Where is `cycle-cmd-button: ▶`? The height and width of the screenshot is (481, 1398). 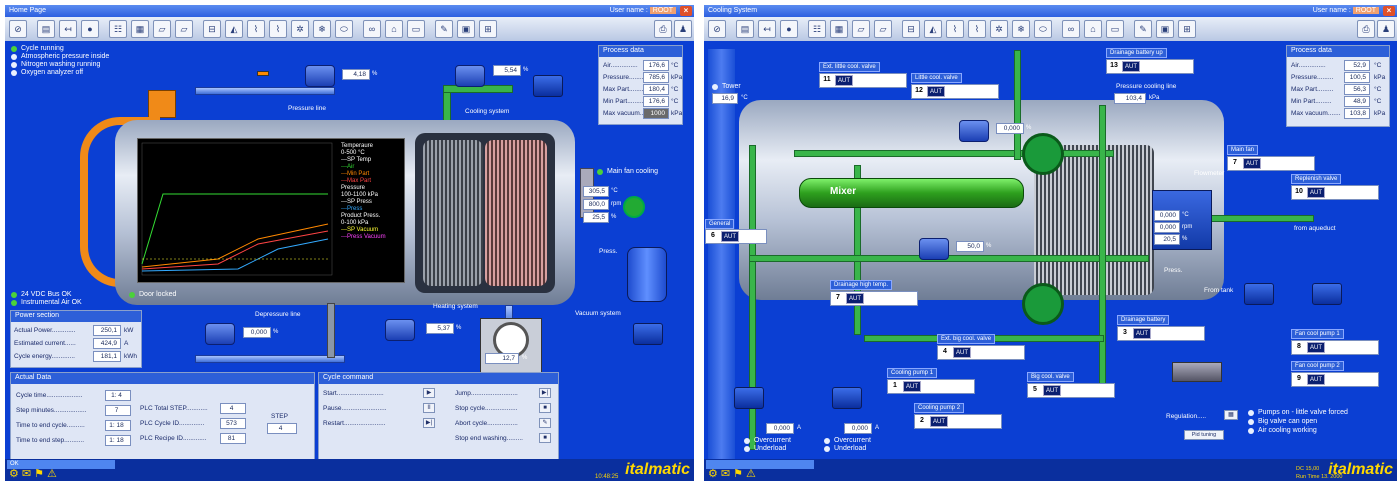 cycle-cmd-button: ▶ is located at coordinates (429, 393).